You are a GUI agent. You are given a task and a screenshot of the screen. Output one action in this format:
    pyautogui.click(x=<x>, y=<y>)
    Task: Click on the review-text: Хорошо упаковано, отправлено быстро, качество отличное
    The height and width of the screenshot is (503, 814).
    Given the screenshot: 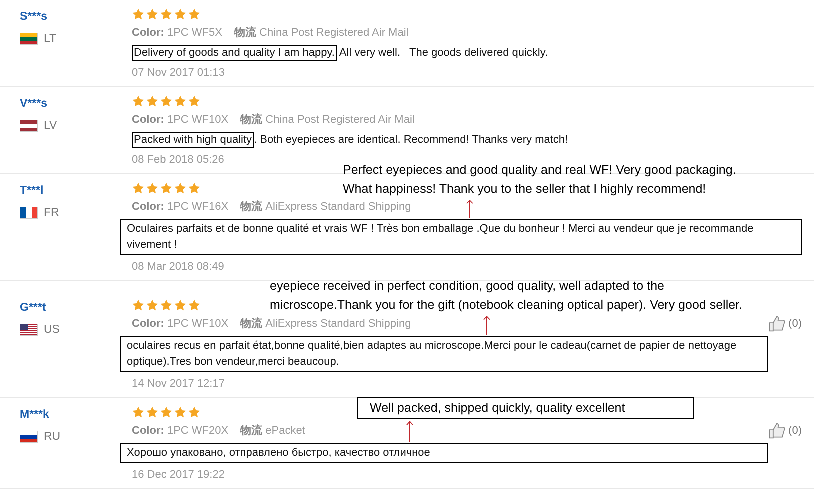 What is the action you would take?
    pyautogui.click(x=444, y=453)
    